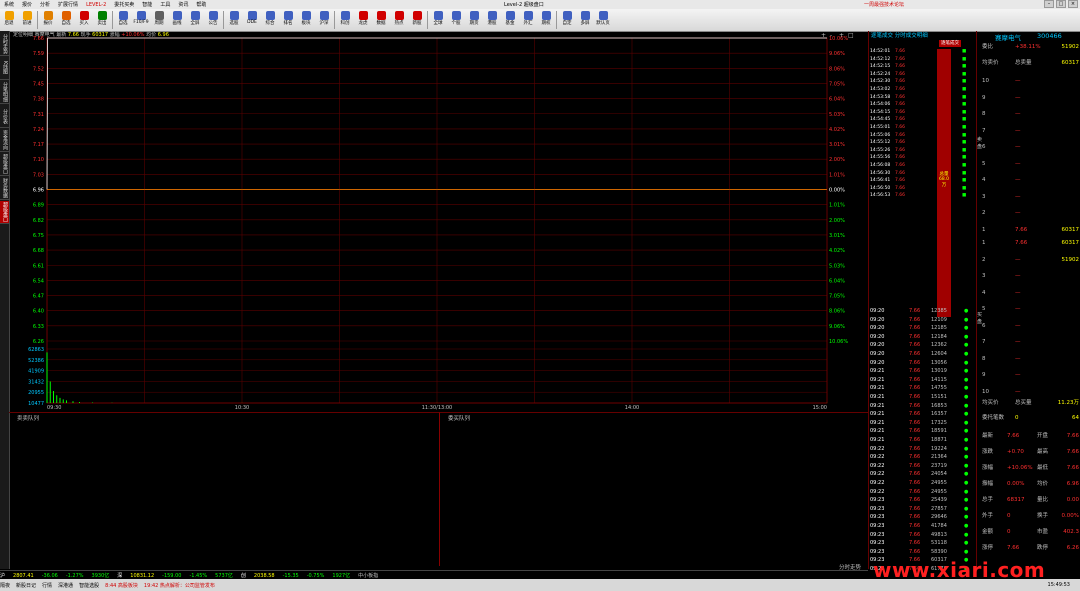 This screenshot has height=591, width=1080. Describe the element at coordinates (102, 19) in the screenshot. I see `toolbar-button-5: 卖出` at that location.